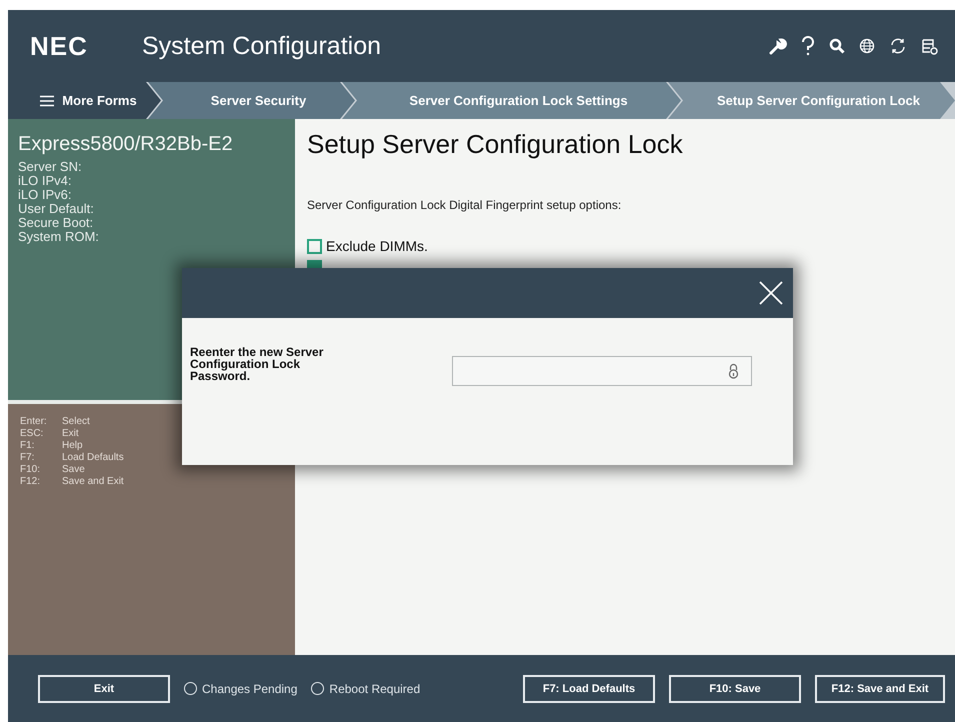 This screenshot has width=955, height=722. Describe the element at coordinates (73, 446) in the screenshot. I see `key-action: Help` at that location.